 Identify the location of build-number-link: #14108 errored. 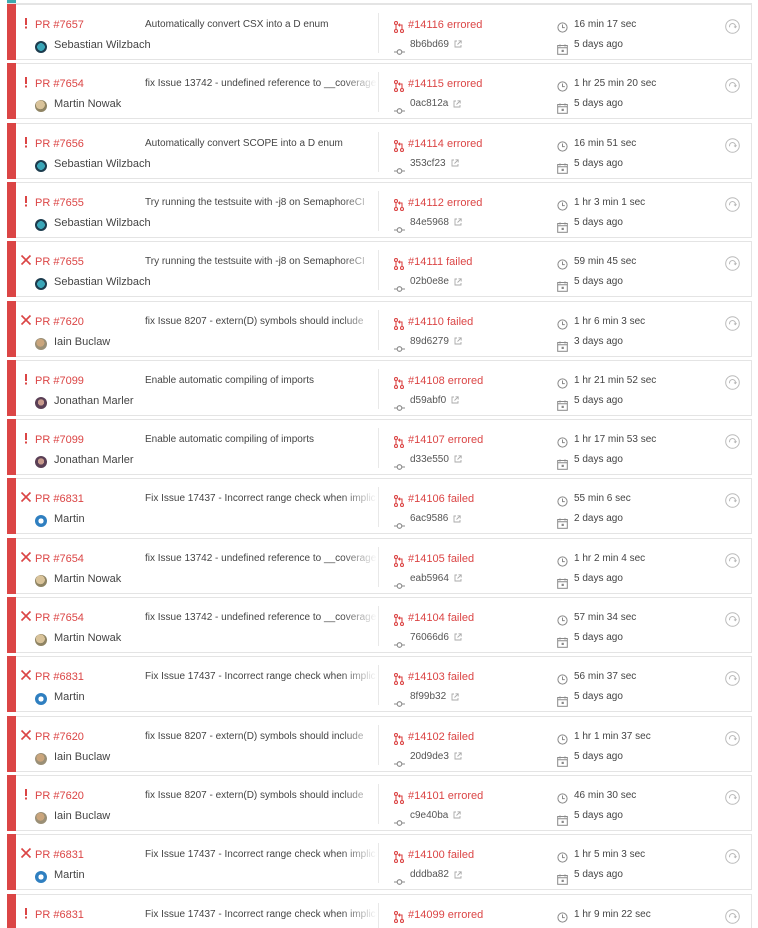
(445, 381).